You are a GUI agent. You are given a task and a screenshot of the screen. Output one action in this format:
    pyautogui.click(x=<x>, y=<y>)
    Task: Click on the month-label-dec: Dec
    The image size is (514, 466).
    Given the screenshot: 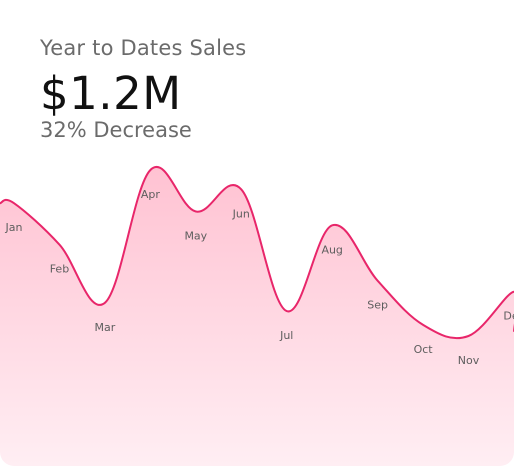 What is the action you would take?
    pyautogui.click(x=508, y=316)
    